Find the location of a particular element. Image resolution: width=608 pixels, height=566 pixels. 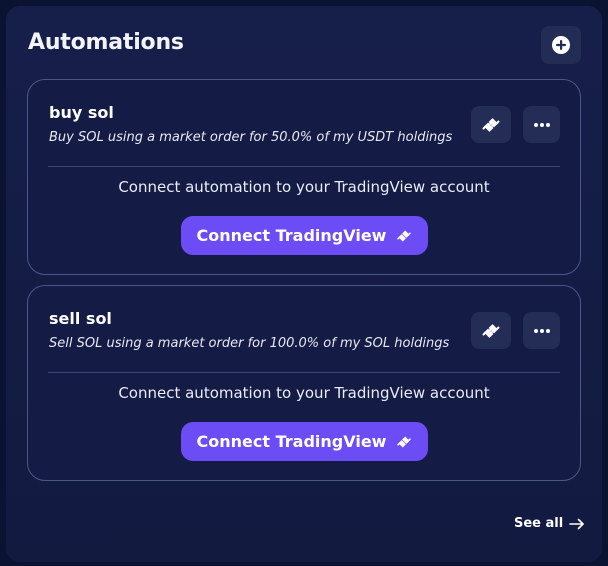

automation-name: buy sol is located at coordinates (81, 112).